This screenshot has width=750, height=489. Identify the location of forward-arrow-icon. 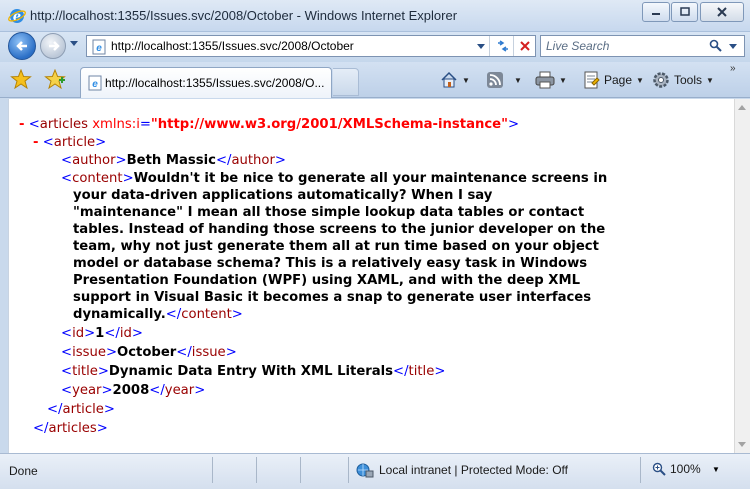
(54, 46).